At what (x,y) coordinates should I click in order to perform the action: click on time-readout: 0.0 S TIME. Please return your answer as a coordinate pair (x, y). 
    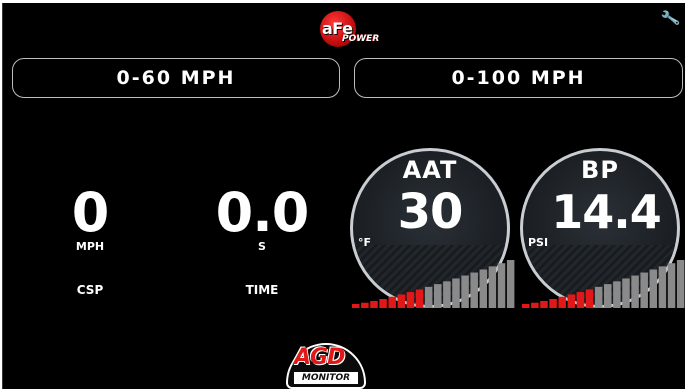
    Looking at the image, I should click on (262, 239).